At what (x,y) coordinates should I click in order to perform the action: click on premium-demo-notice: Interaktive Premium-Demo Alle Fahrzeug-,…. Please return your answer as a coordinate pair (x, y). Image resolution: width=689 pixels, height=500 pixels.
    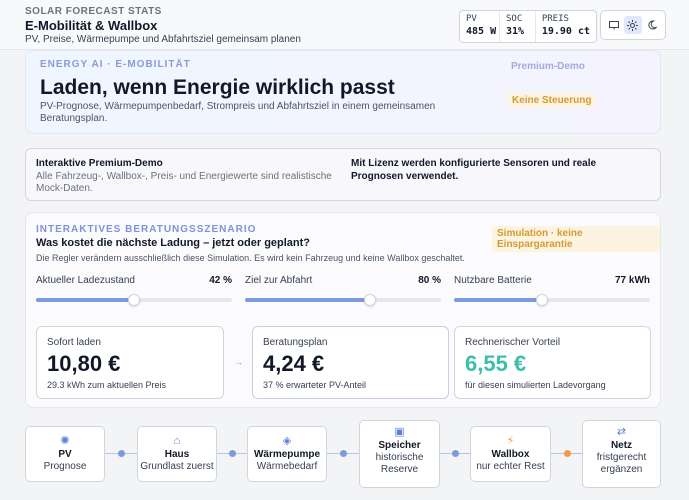
    Looking at the image, I should click on (343, 174).